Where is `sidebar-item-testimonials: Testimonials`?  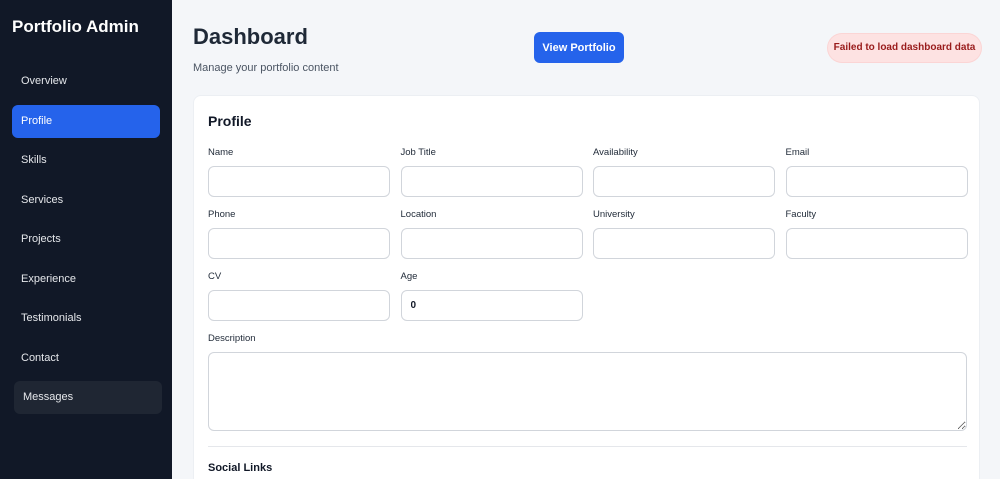
sidebar-item-testimonials: Testimonials is located at coordinates (86, 318).